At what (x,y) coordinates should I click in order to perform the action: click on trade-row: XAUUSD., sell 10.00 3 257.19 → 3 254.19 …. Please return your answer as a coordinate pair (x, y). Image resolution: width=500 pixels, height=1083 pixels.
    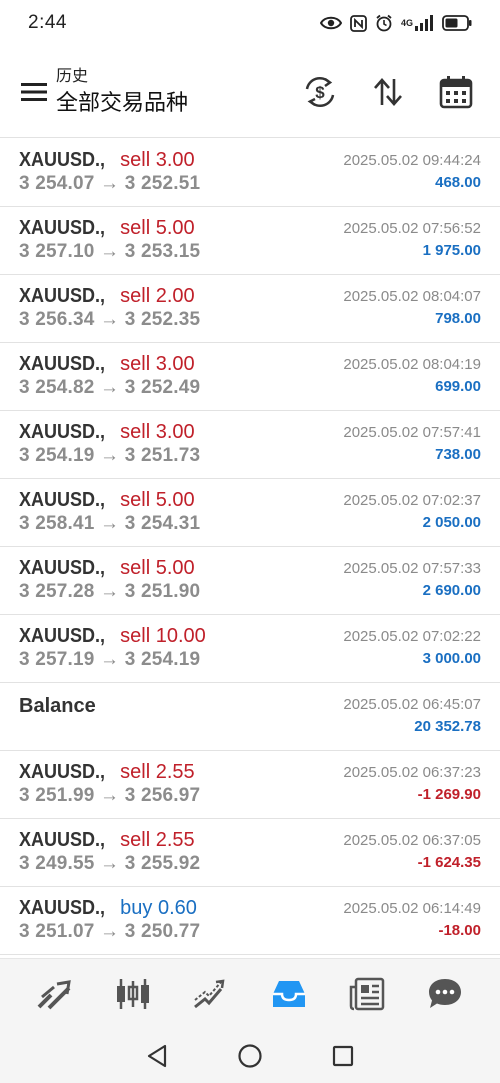
    Looking at the image, I should click on (250, 649).